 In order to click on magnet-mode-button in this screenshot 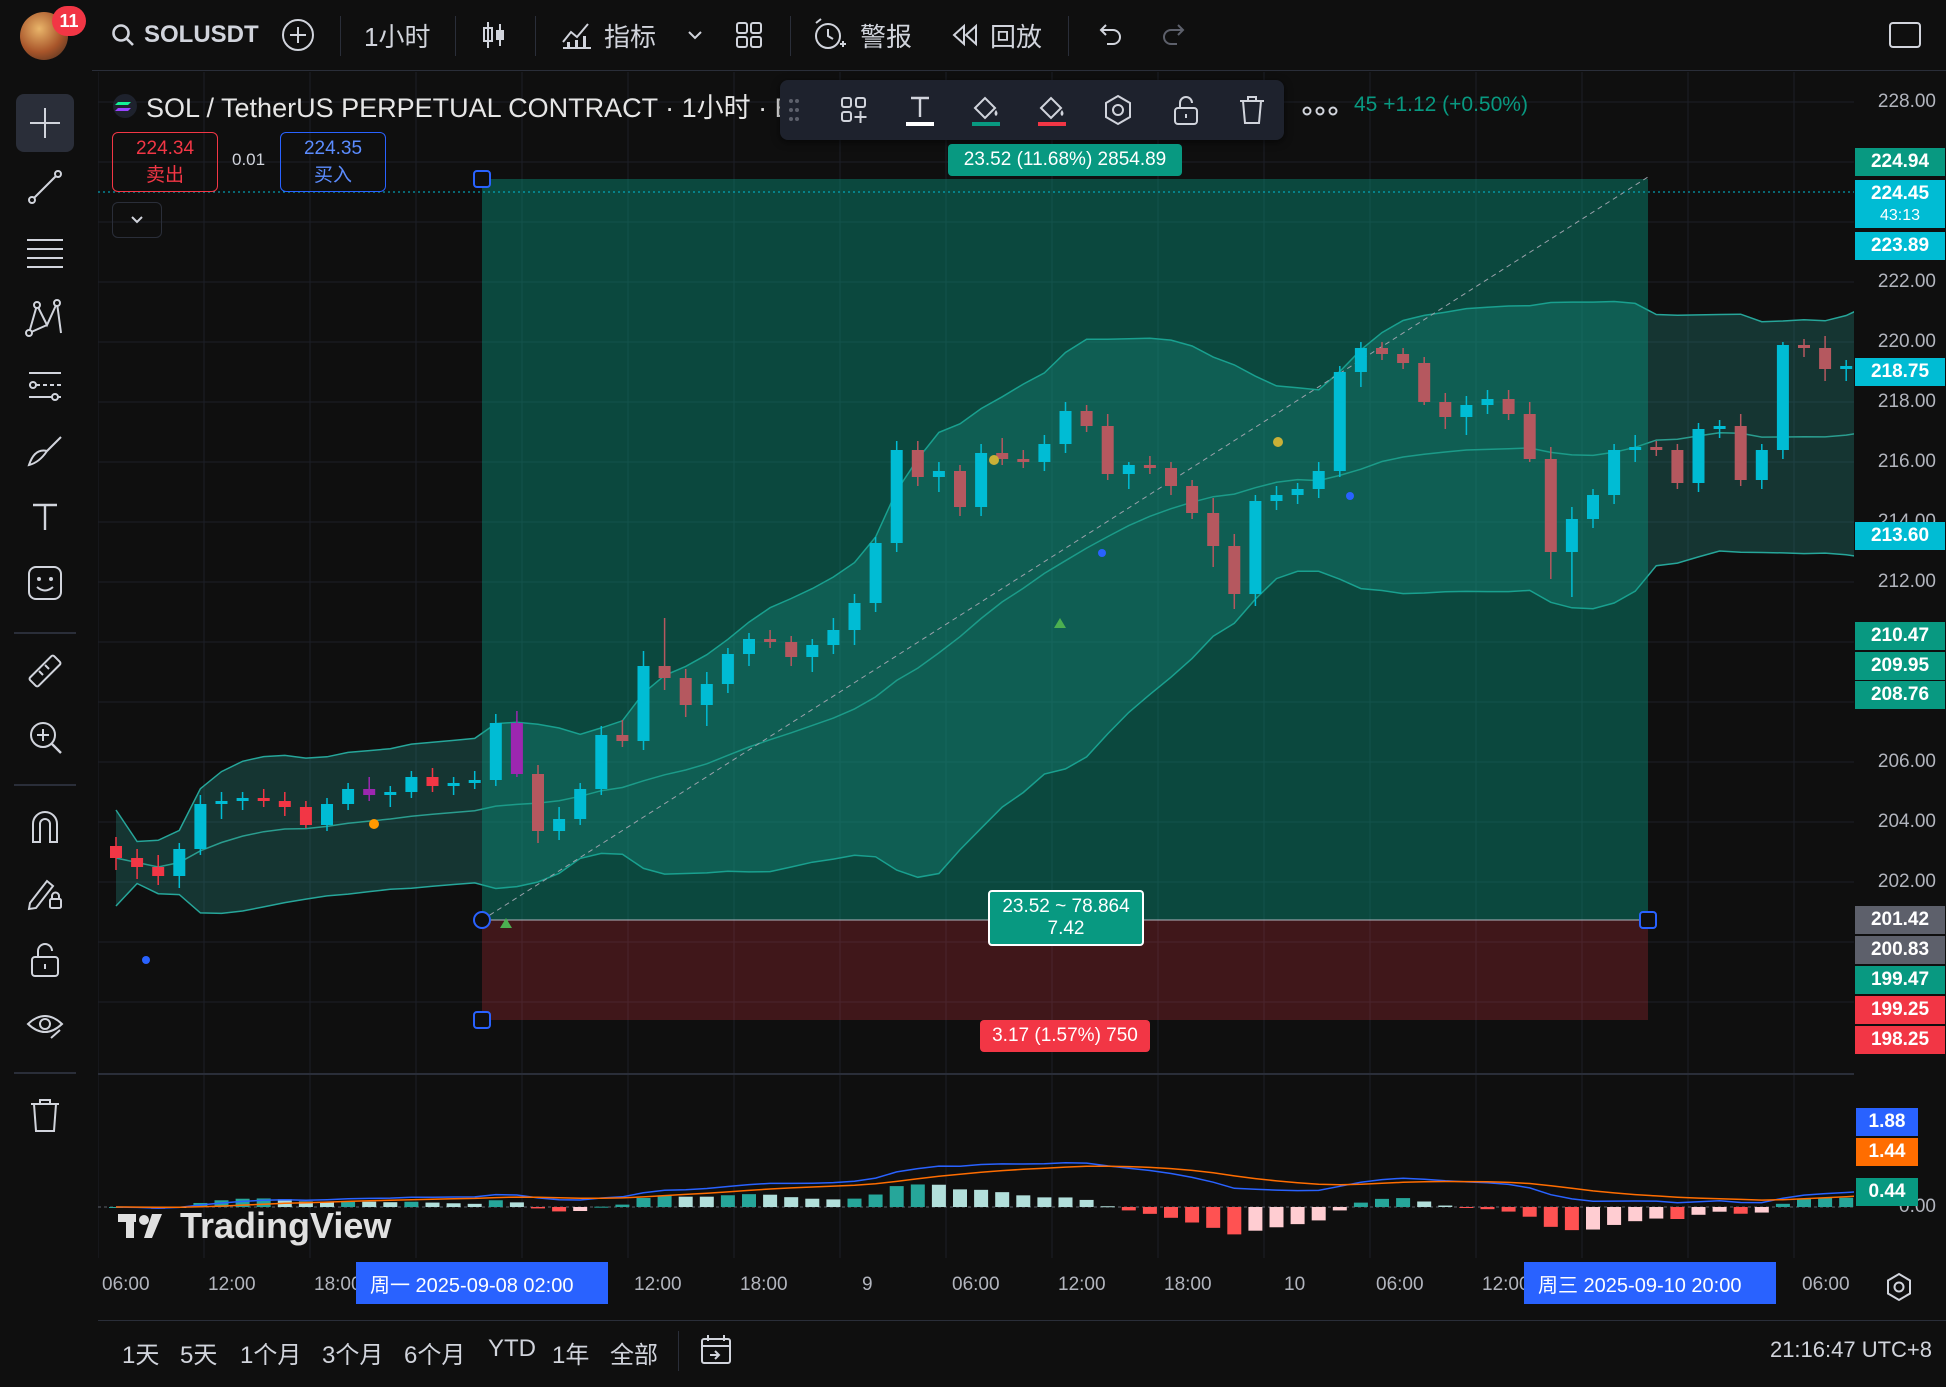, I will do `click(45, 827)`.